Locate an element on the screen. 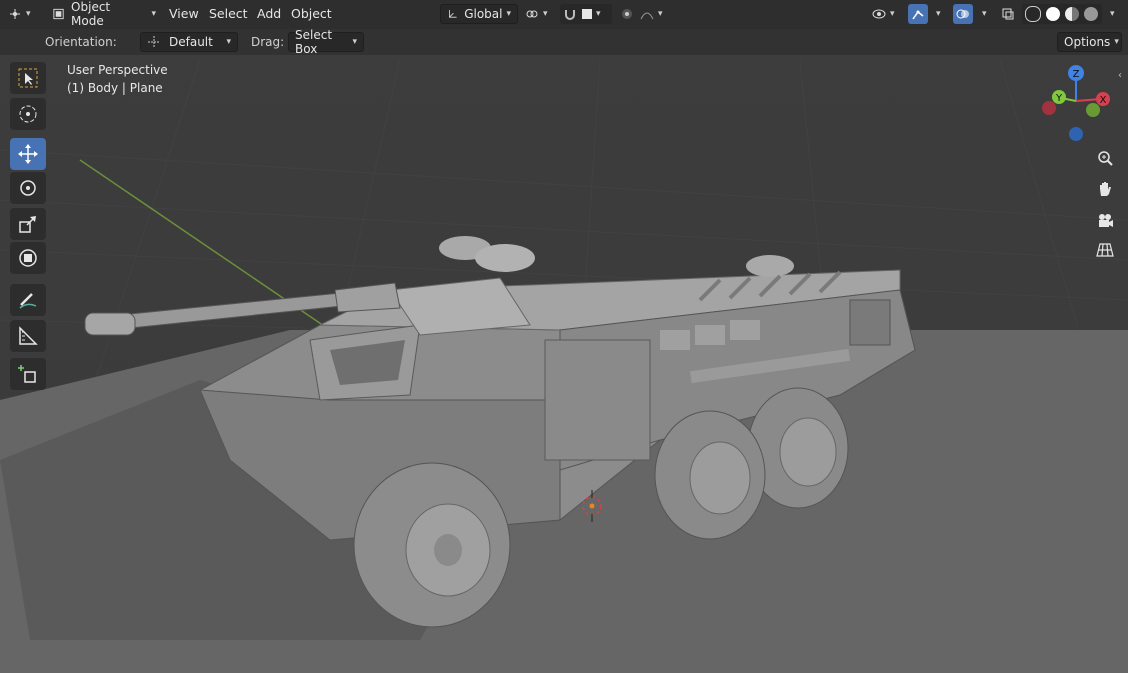  menu-select: Select is located at coordinates (228, 13).